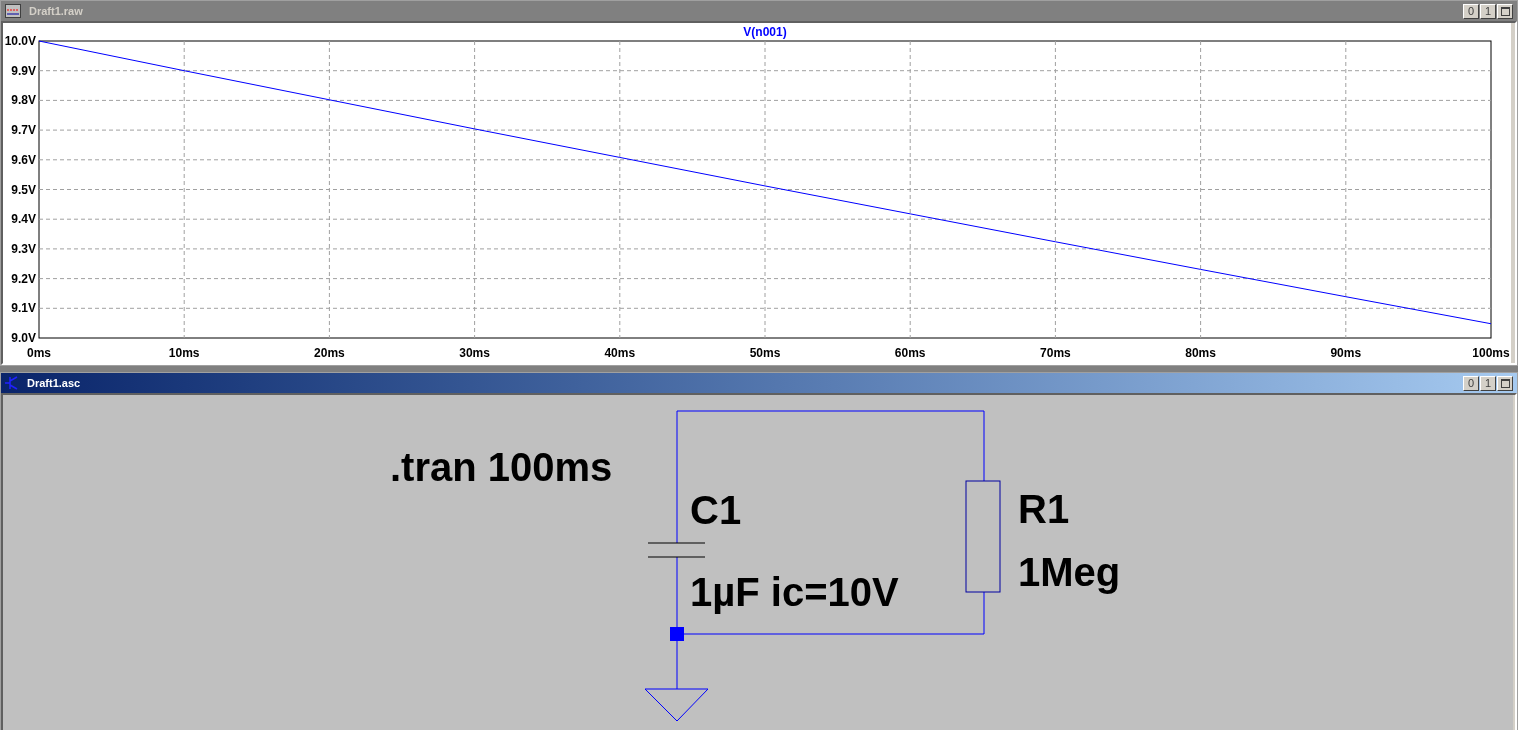 The image size is (1518, 730). I want to click on component-name: C1, so click(716, 510).